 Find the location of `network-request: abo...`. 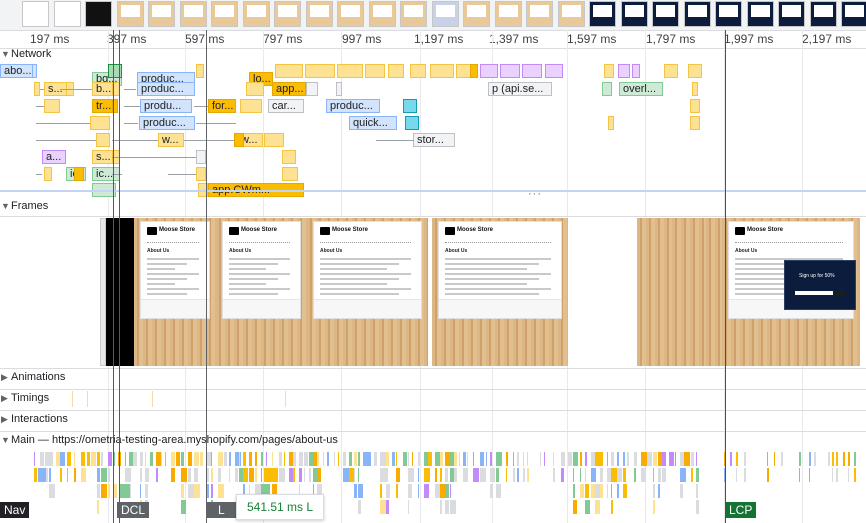

network-request: abo... is located at coordinates (18, 71).